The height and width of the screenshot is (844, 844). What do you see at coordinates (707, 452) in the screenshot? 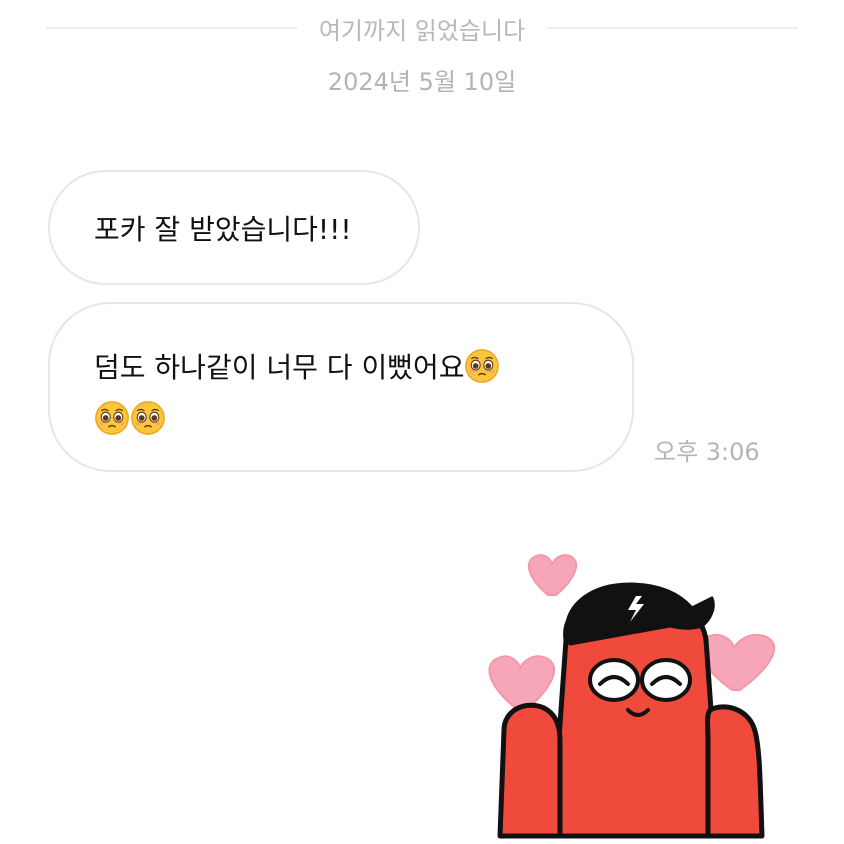
I see `message-timestamp: 오후 3:06` at bounding box center [707, 452].